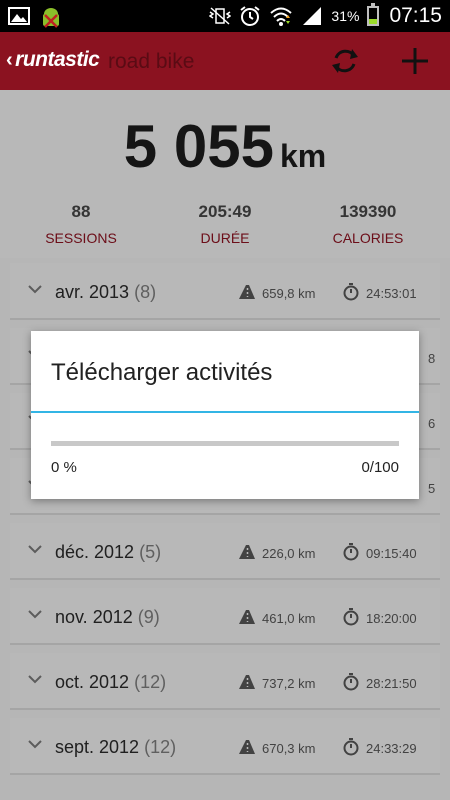 The image size is (450, 800). I want to click on alarm-icon, so click(250, 16).